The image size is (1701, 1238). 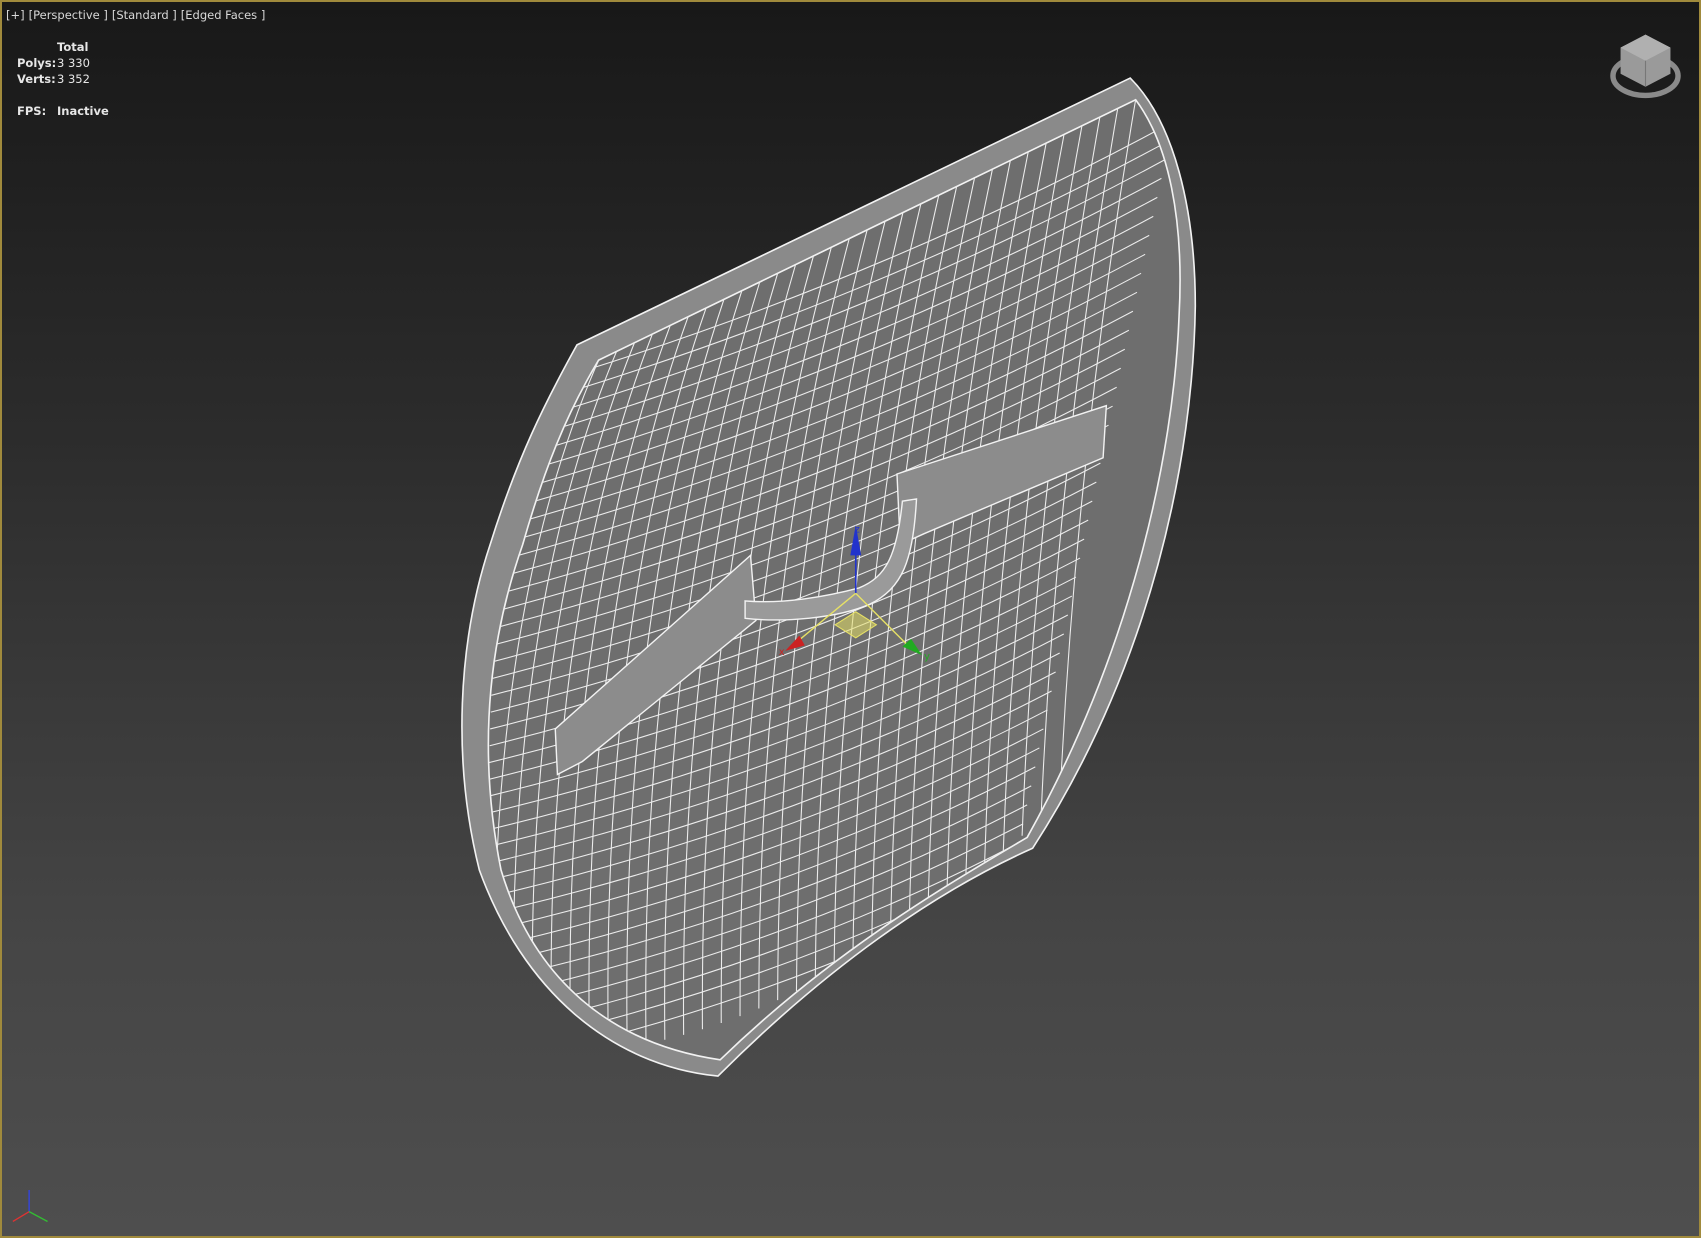 I want to click on gizmo-y-label: y, so click(x=927, y=657).